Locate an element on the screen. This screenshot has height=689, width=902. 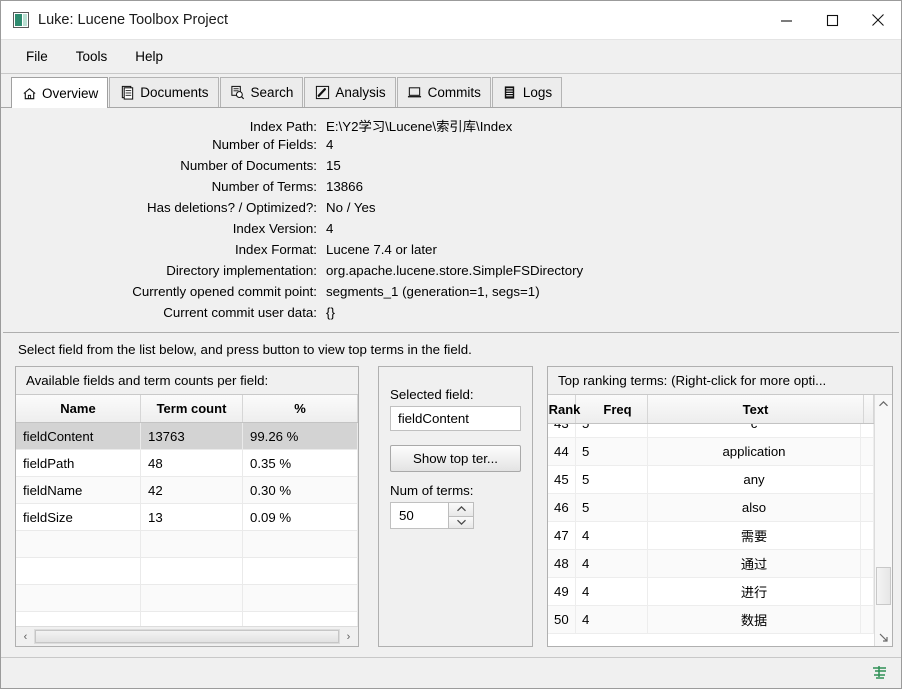
scroll-up-arrow-icon is located at coordinates (883, 403).